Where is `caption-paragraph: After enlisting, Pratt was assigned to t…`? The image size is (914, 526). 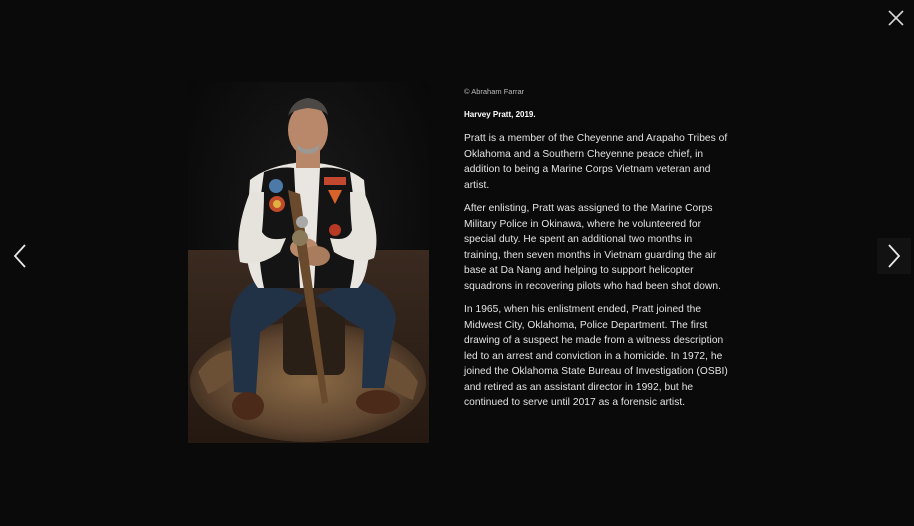 caption-paragraph: After enlisting, Pratt was assigned to t… is located at coordinates (592, 247).